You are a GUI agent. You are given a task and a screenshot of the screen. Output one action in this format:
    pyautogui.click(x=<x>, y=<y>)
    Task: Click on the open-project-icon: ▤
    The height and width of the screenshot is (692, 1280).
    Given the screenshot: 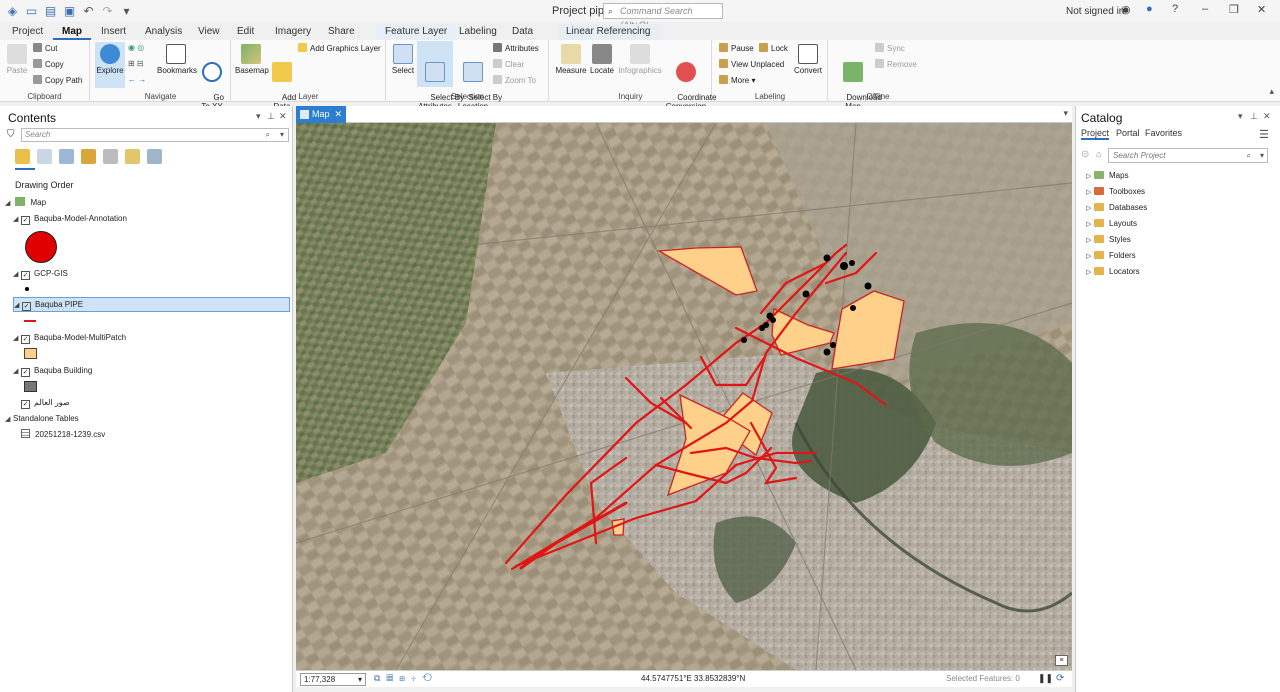 What is the action you would take?
    pyautogui.click(x=50, y=11)
    